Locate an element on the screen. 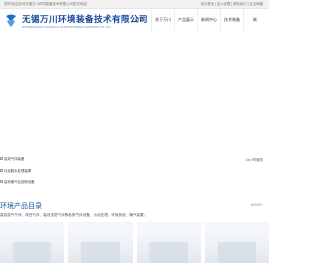 This screenshot has width=320, height=263. nav-about: 关于万川 is located at coordinates (162, 20).